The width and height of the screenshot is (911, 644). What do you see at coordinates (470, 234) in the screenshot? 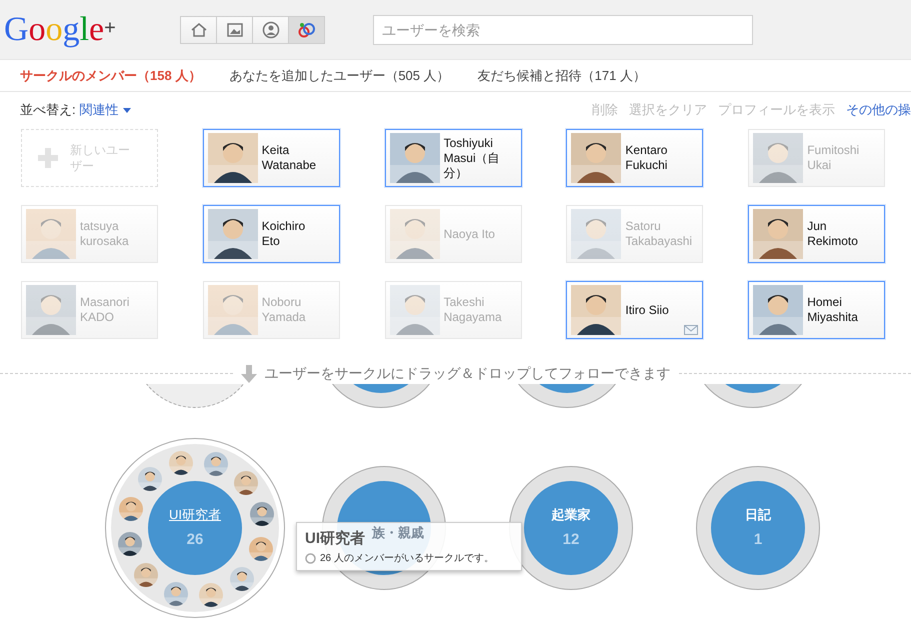
I see `person-name: Naoya Ito` at bounding box center [470, 234].